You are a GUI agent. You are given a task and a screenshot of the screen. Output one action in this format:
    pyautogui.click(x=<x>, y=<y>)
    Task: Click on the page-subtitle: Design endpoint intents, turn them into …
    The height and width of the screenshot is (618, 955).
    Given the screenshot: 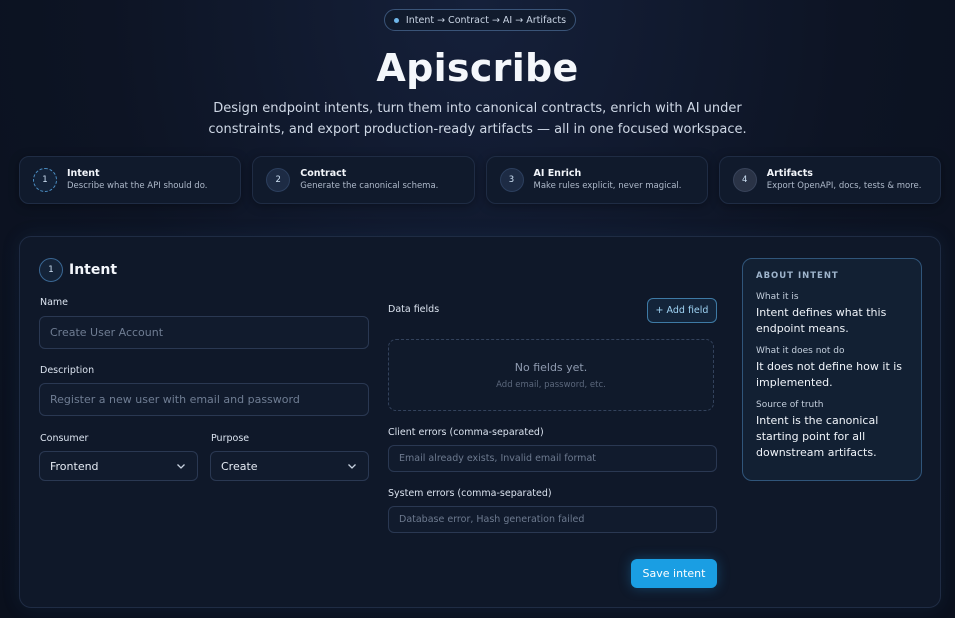 What is the action you would take?
    pyautogui.click(x=477, y=119)
    